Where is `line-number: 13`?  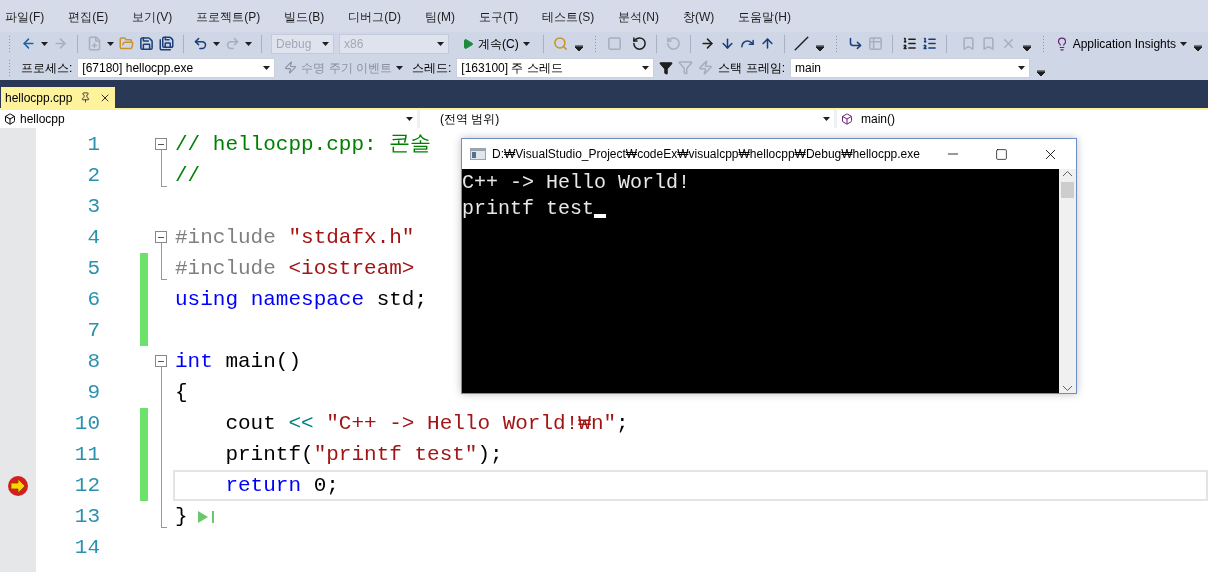
line-number: 13 is located at coordinates (86, 517).